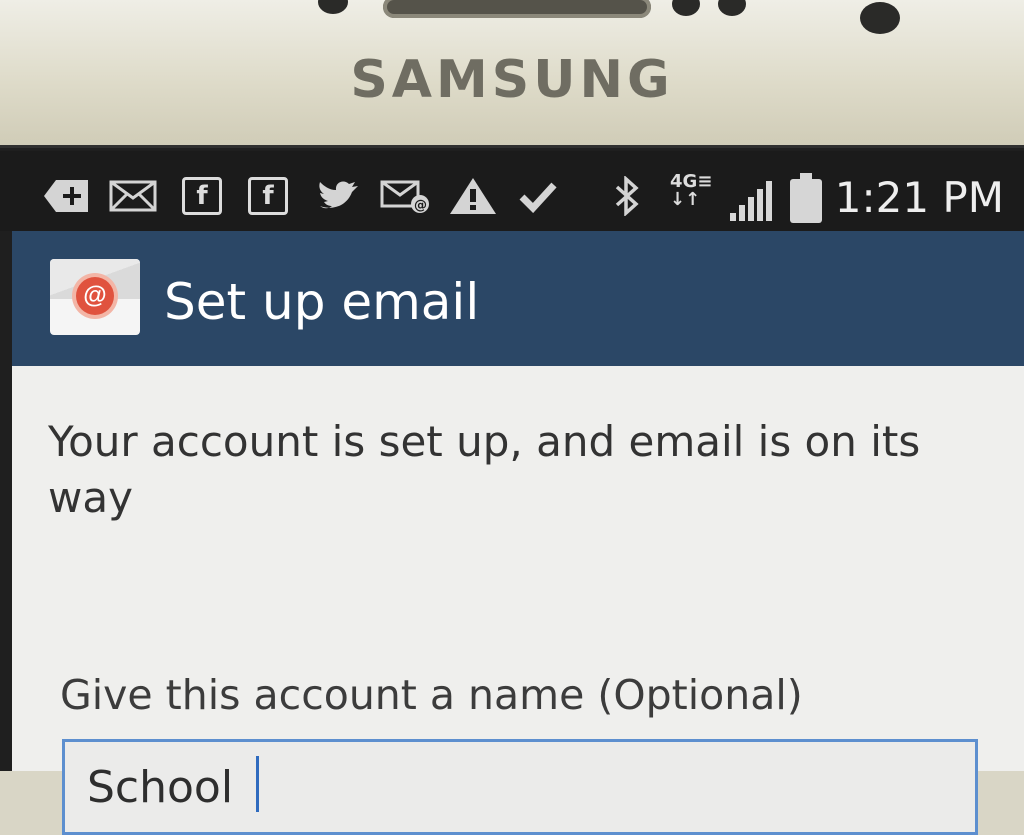 The height and width of the screenshot is (835, 1024). What do you see at coordinates (520, 787) in the screenshot?
I see `account-name-input` at bounding box center [520, 787].